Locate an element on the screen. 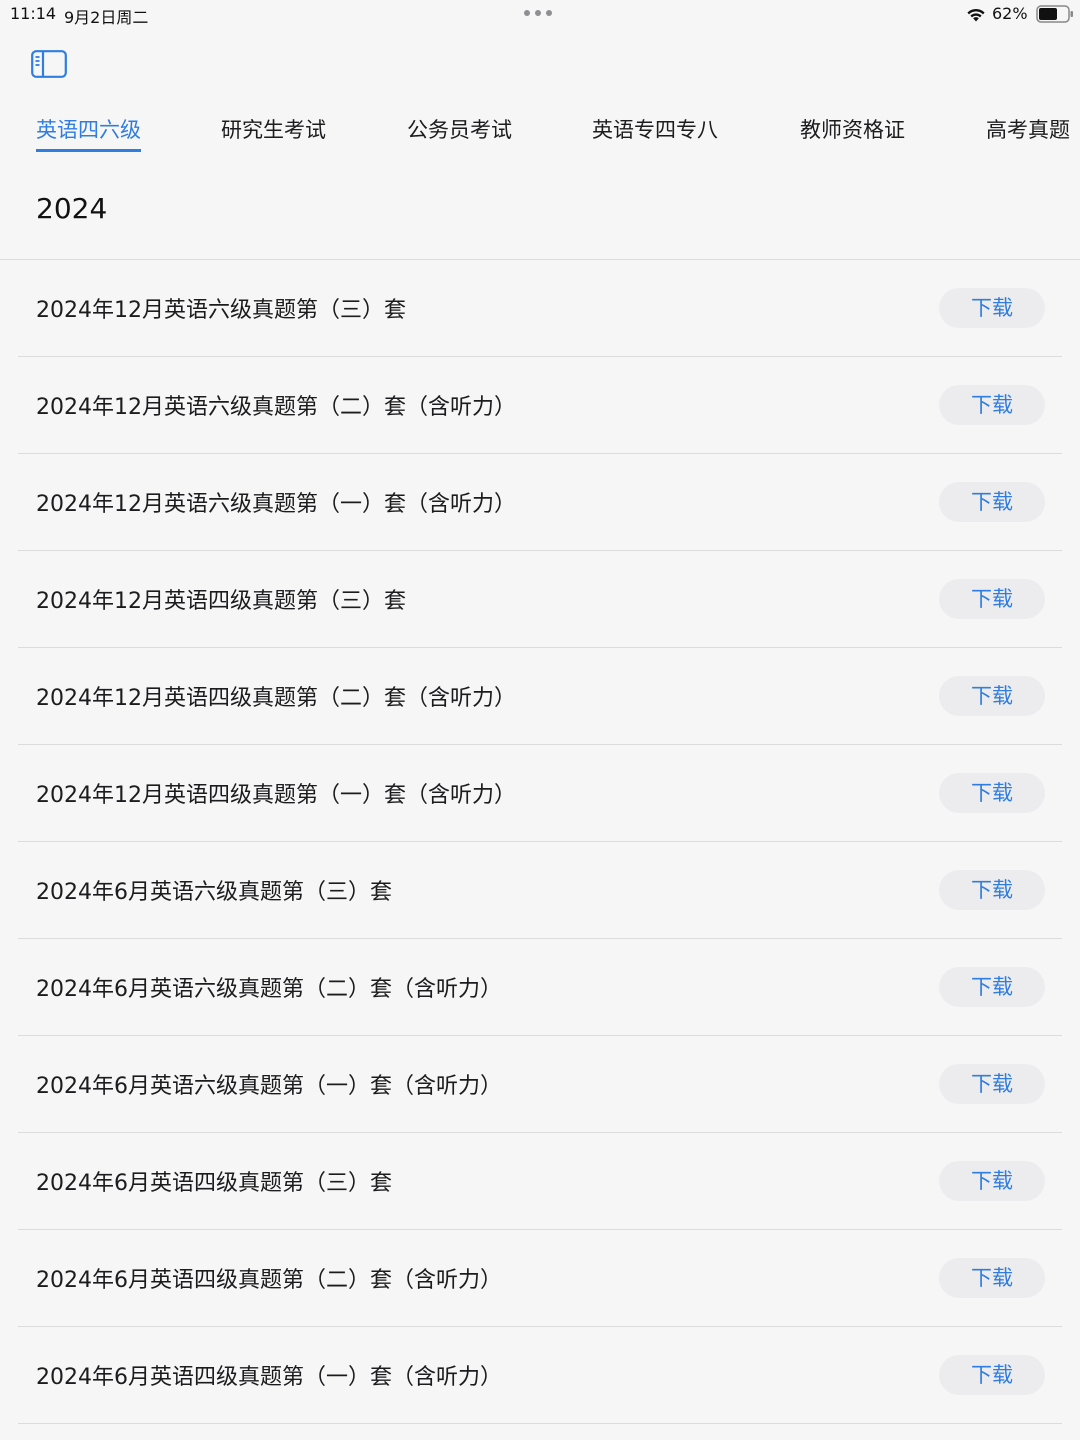 The width and height of the screenshot is (1080, 1440). list-item: 2024年6月英语六级真题第（一）套（含听力） 下载 is located at coordinates (540, 1084).